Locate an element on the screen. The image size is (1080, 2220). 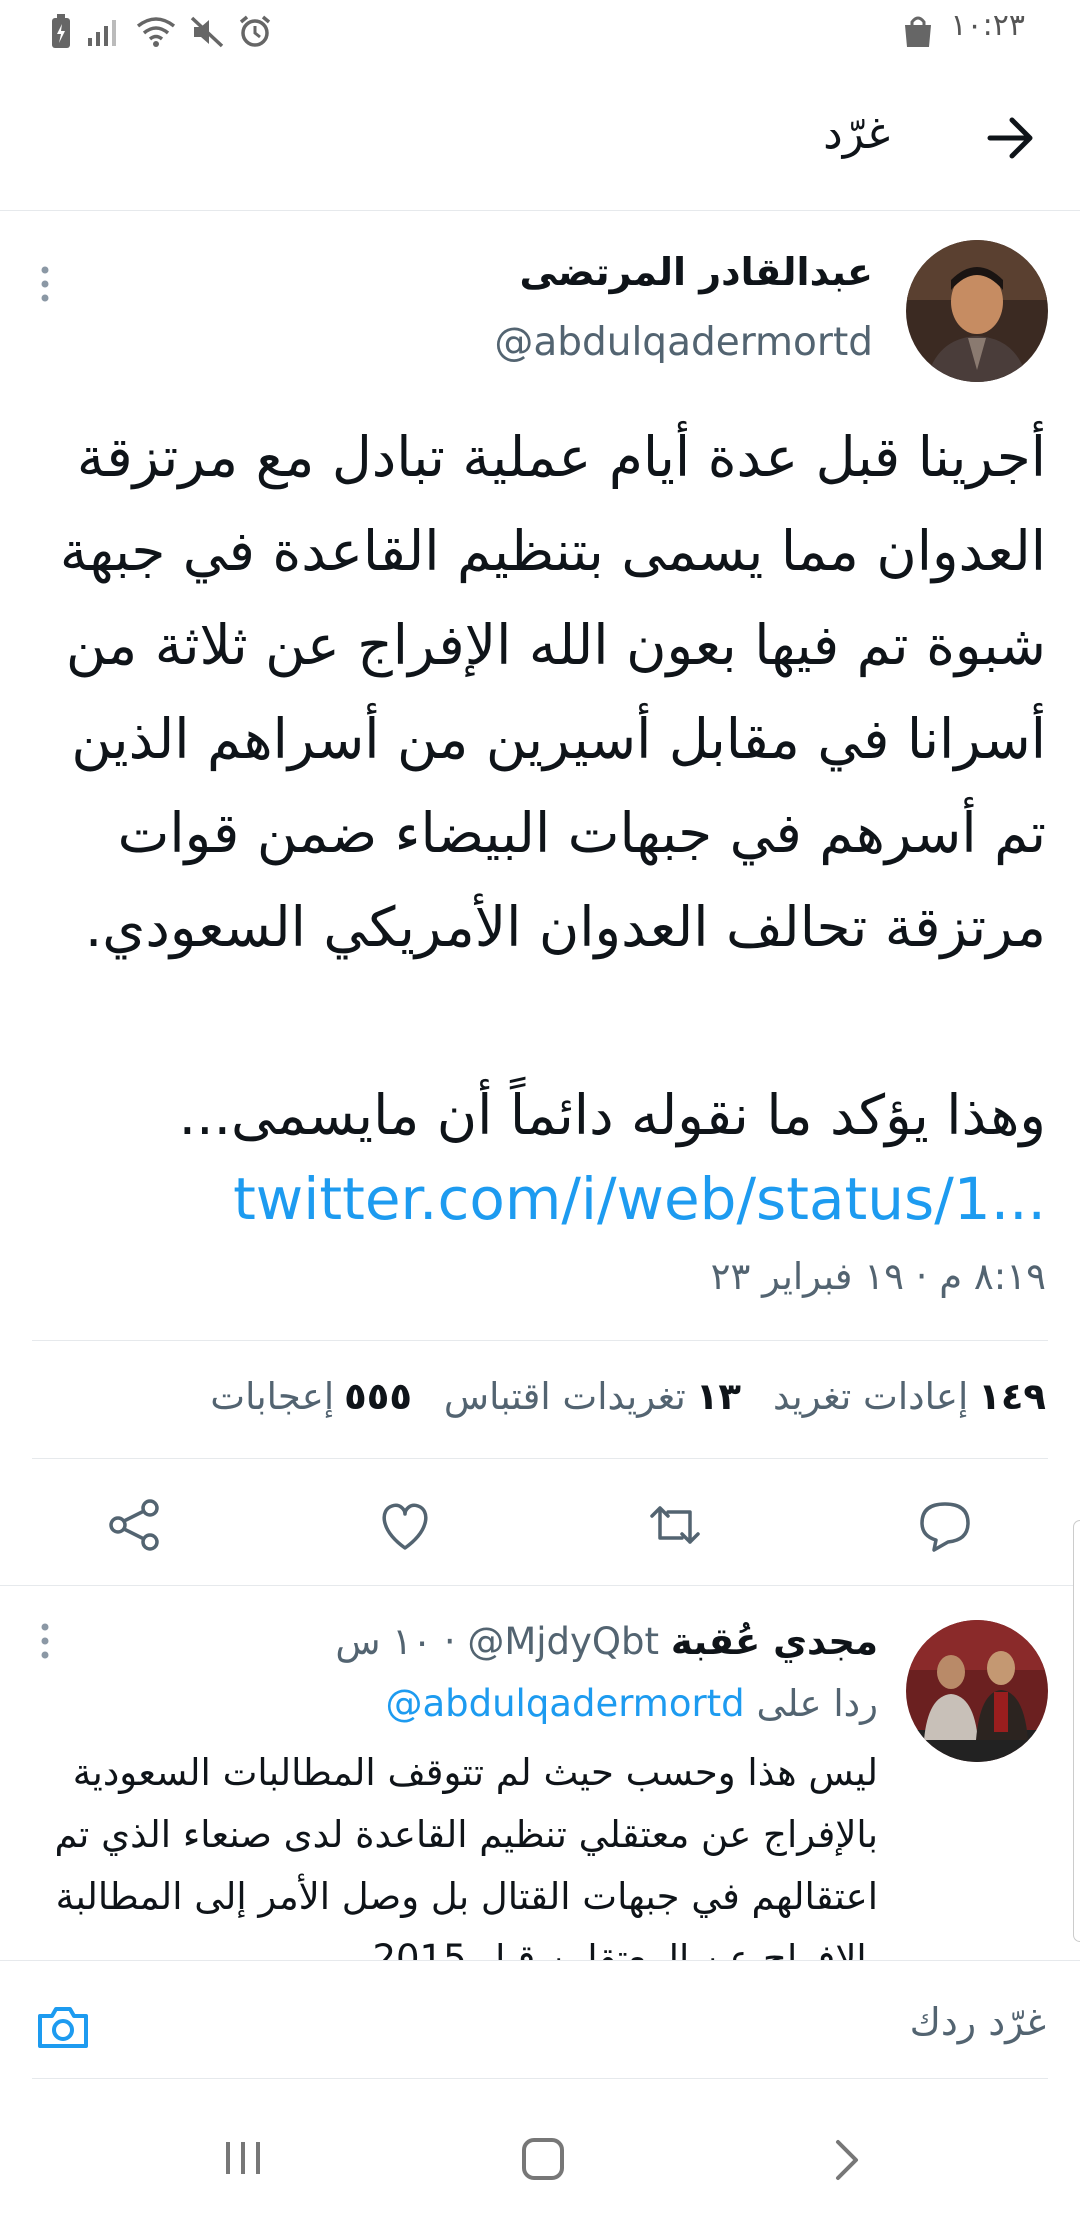
alarm-icon is located at coordinates (255, 31).